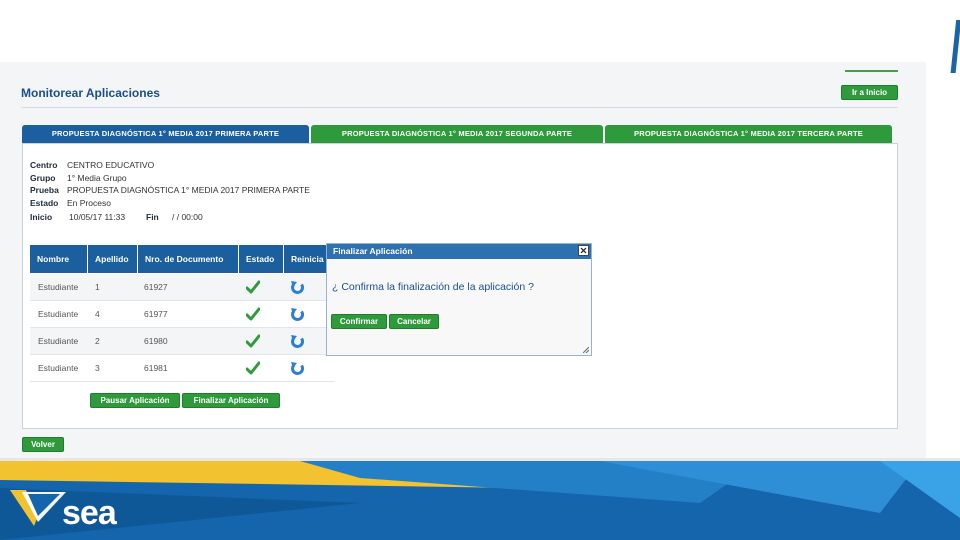  I want to click on table-row: Estudiante 4 61977, so click(182, 314).